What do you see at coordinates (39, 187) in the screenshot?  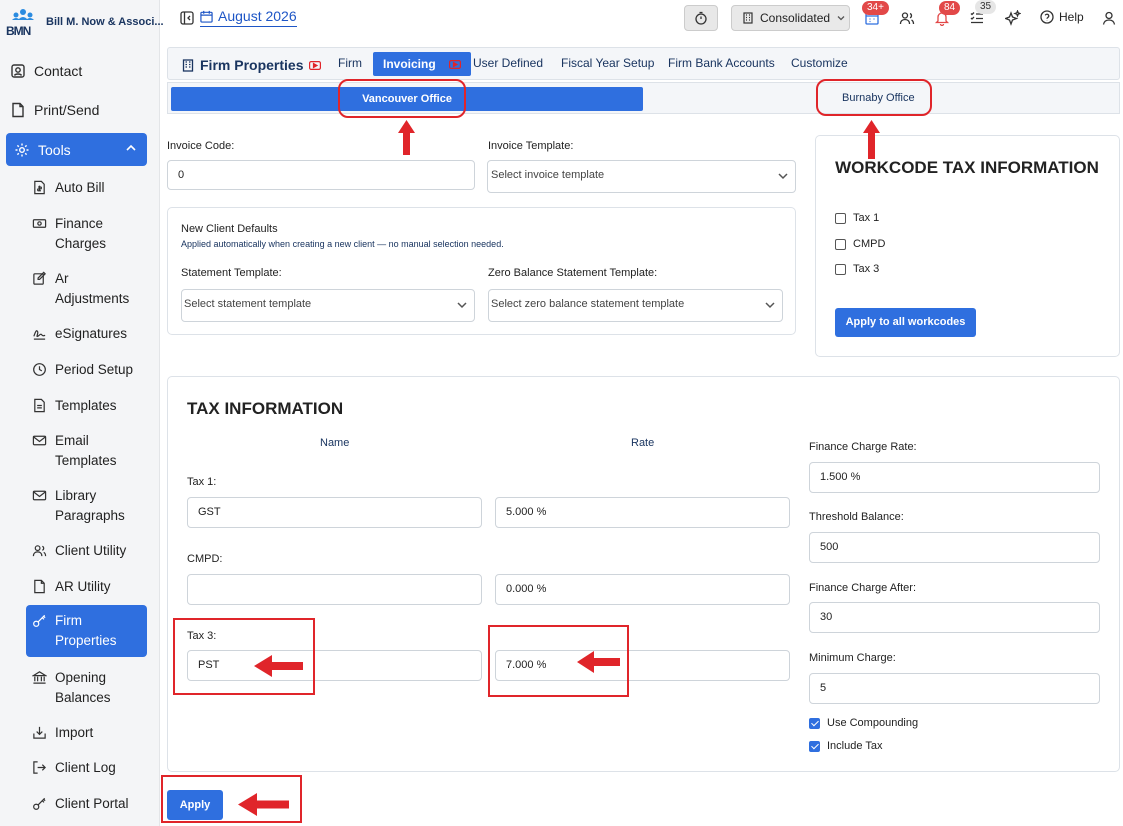 I see `document-dollar-icon` at bounding box center [39, 187].